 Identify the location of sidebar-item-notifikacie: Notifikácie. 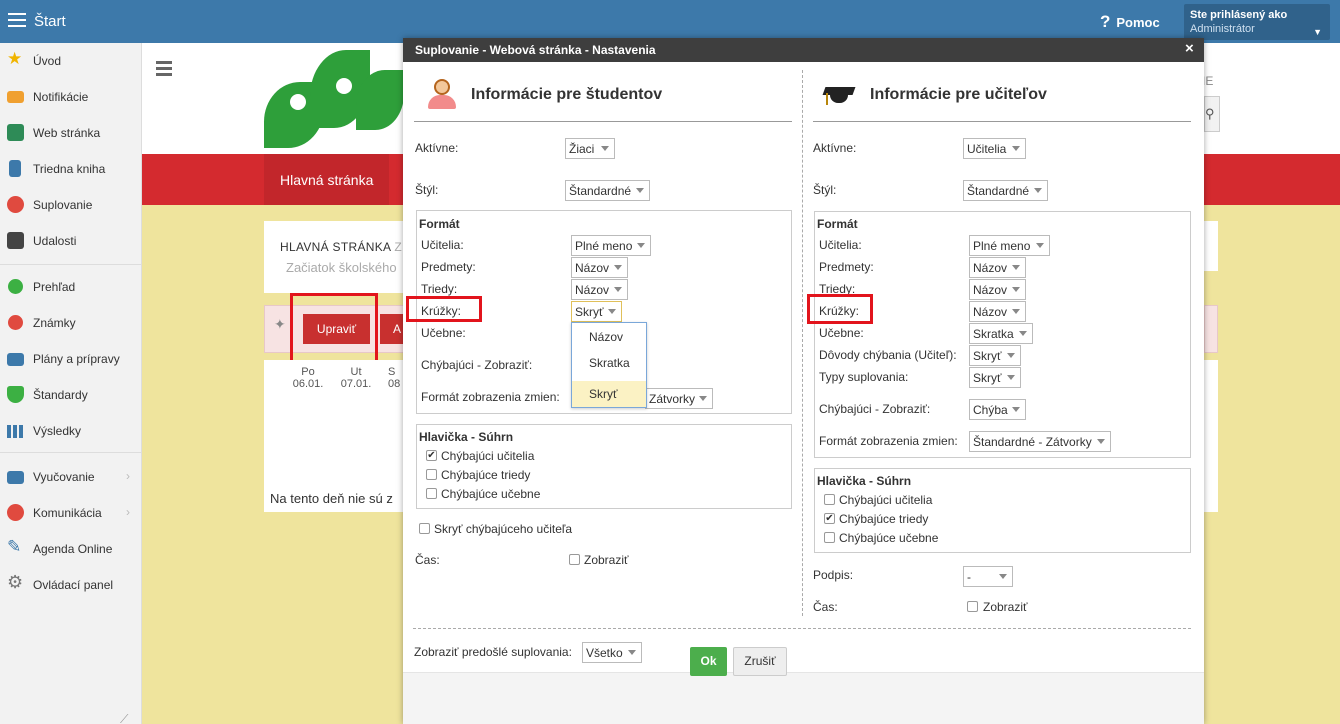
(71, 97).